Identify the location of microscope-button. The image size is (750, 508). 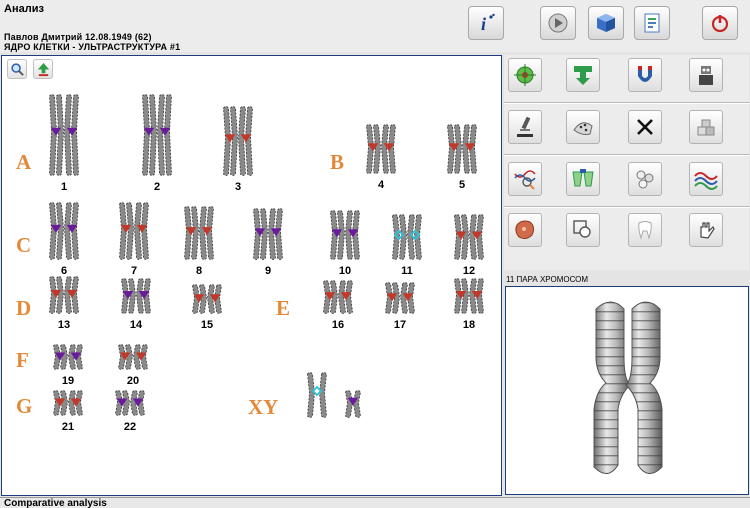
(525, 127).